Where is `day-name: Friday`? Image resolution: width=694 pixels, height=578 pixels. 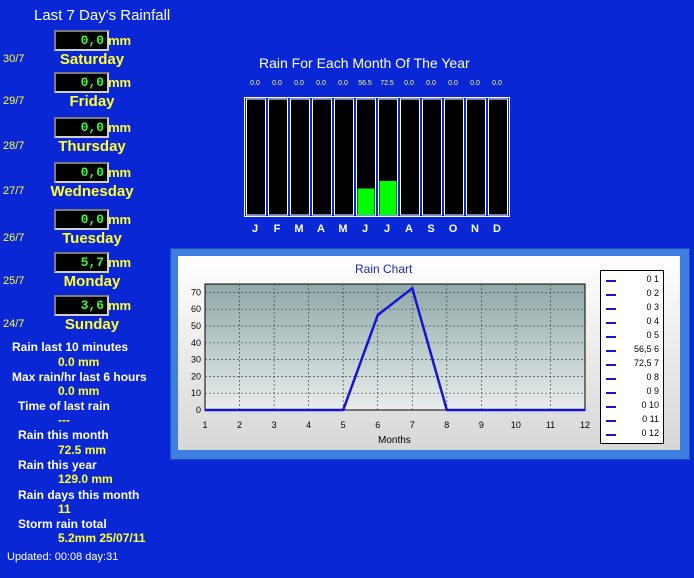
day-name: Friday is located at coordinates (92, 101).